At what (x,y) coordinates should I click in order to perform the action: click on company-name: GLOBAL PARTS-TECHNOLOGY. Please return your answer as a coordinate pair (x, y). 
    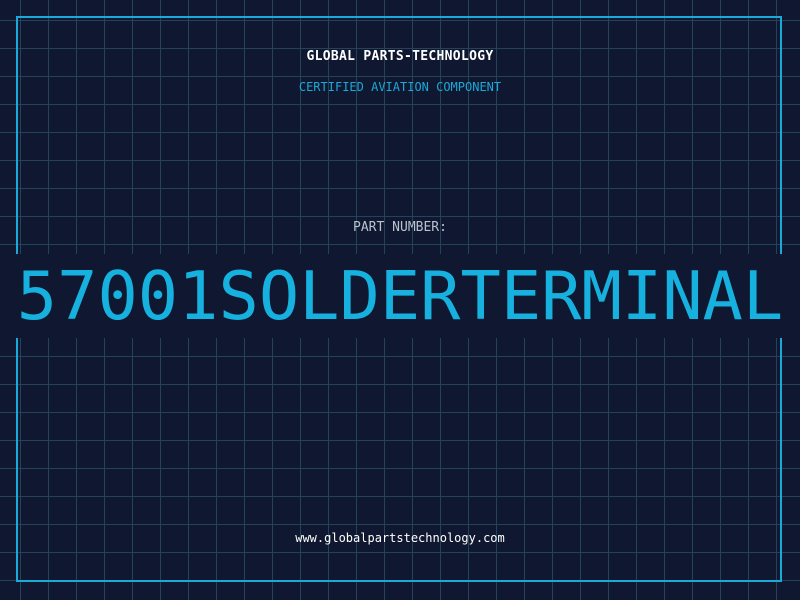
    Looking at the image, I should click on (400, 56).